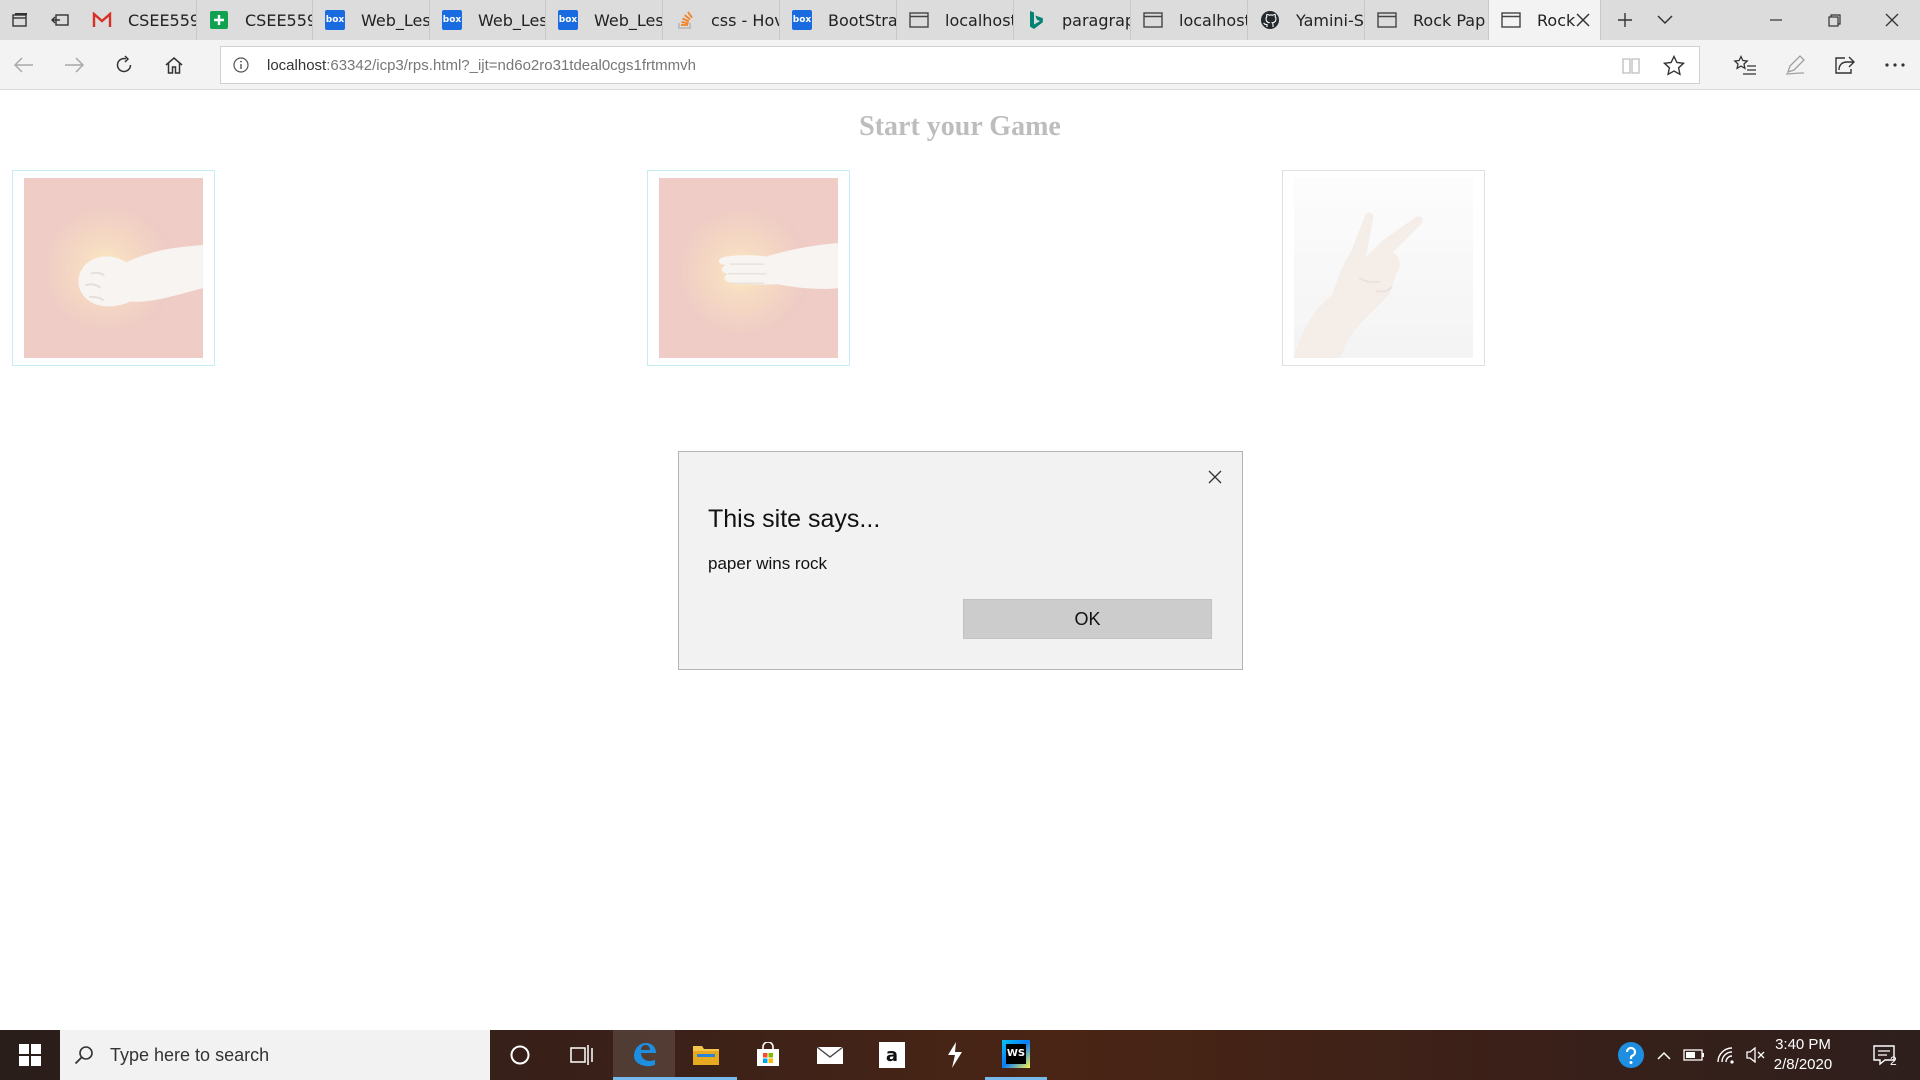  Describe the element at coordinates (1674, 65) in the screenshot. I see `favorite-star-icon` at that location.